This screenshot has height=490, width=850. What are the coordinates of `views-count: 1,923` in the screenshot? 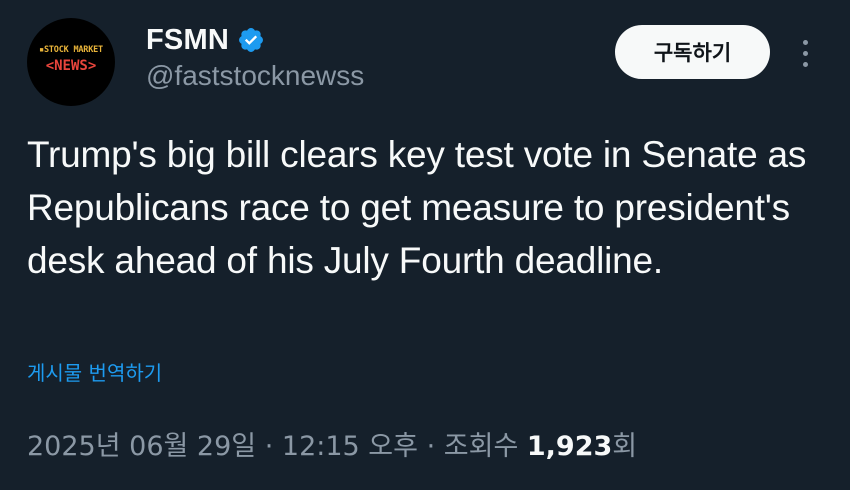 It's located at (569, 446).